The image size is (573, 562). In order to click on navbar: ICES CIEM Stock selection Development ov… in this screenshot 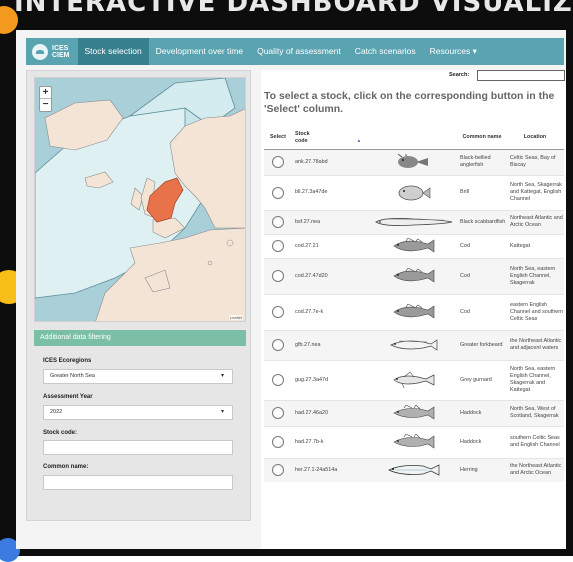, I will do `click(295, 51)`.